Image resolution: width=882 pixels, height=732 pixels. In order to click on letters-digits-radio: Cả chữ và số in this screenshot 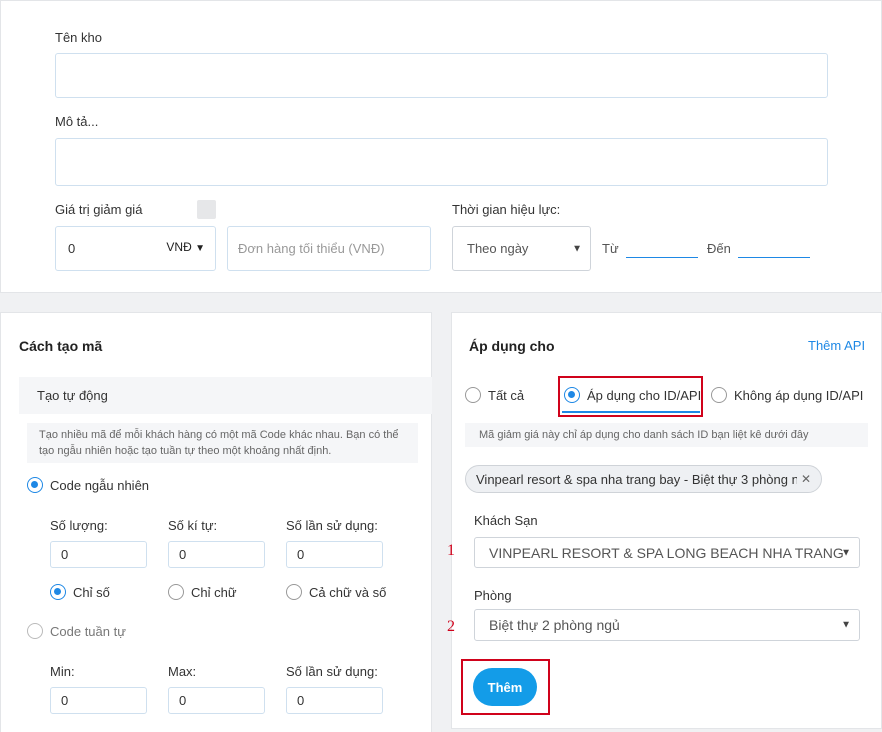, I will do `click(336, 592)`.